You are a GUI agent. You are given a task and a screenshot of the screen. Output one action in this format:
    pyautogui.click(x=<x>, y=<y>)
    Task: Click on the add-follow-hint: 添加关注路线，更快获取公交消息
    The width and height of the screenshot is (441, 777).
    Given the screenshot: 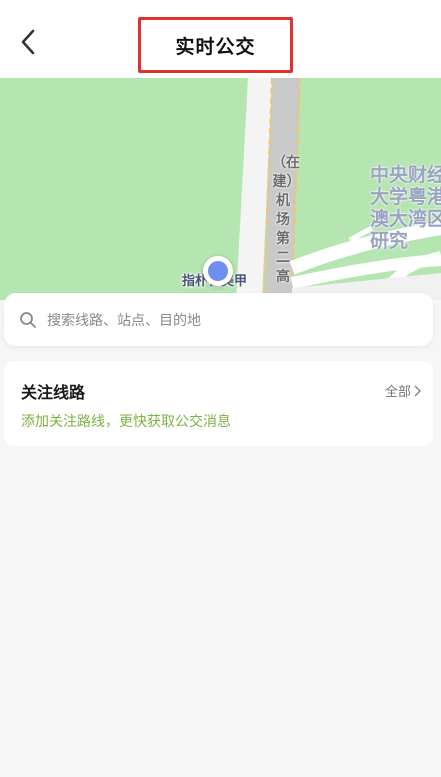 What is the action you would take?
    pyautogui.click(x=126, y=421)
    